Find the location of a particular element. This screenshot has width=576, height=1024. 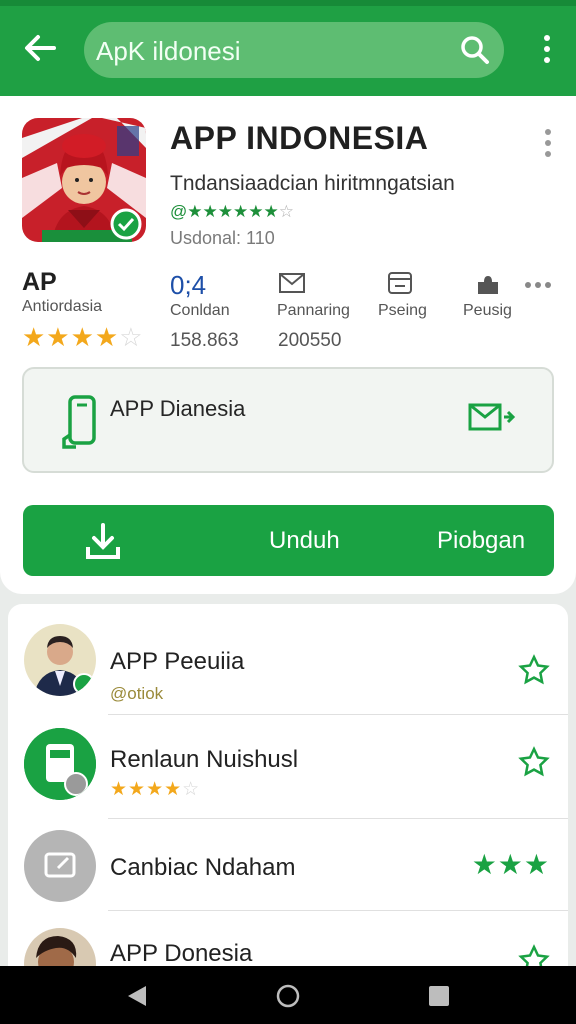

stat-rating-label: Antiordasia is located at coordinates (62, 306).